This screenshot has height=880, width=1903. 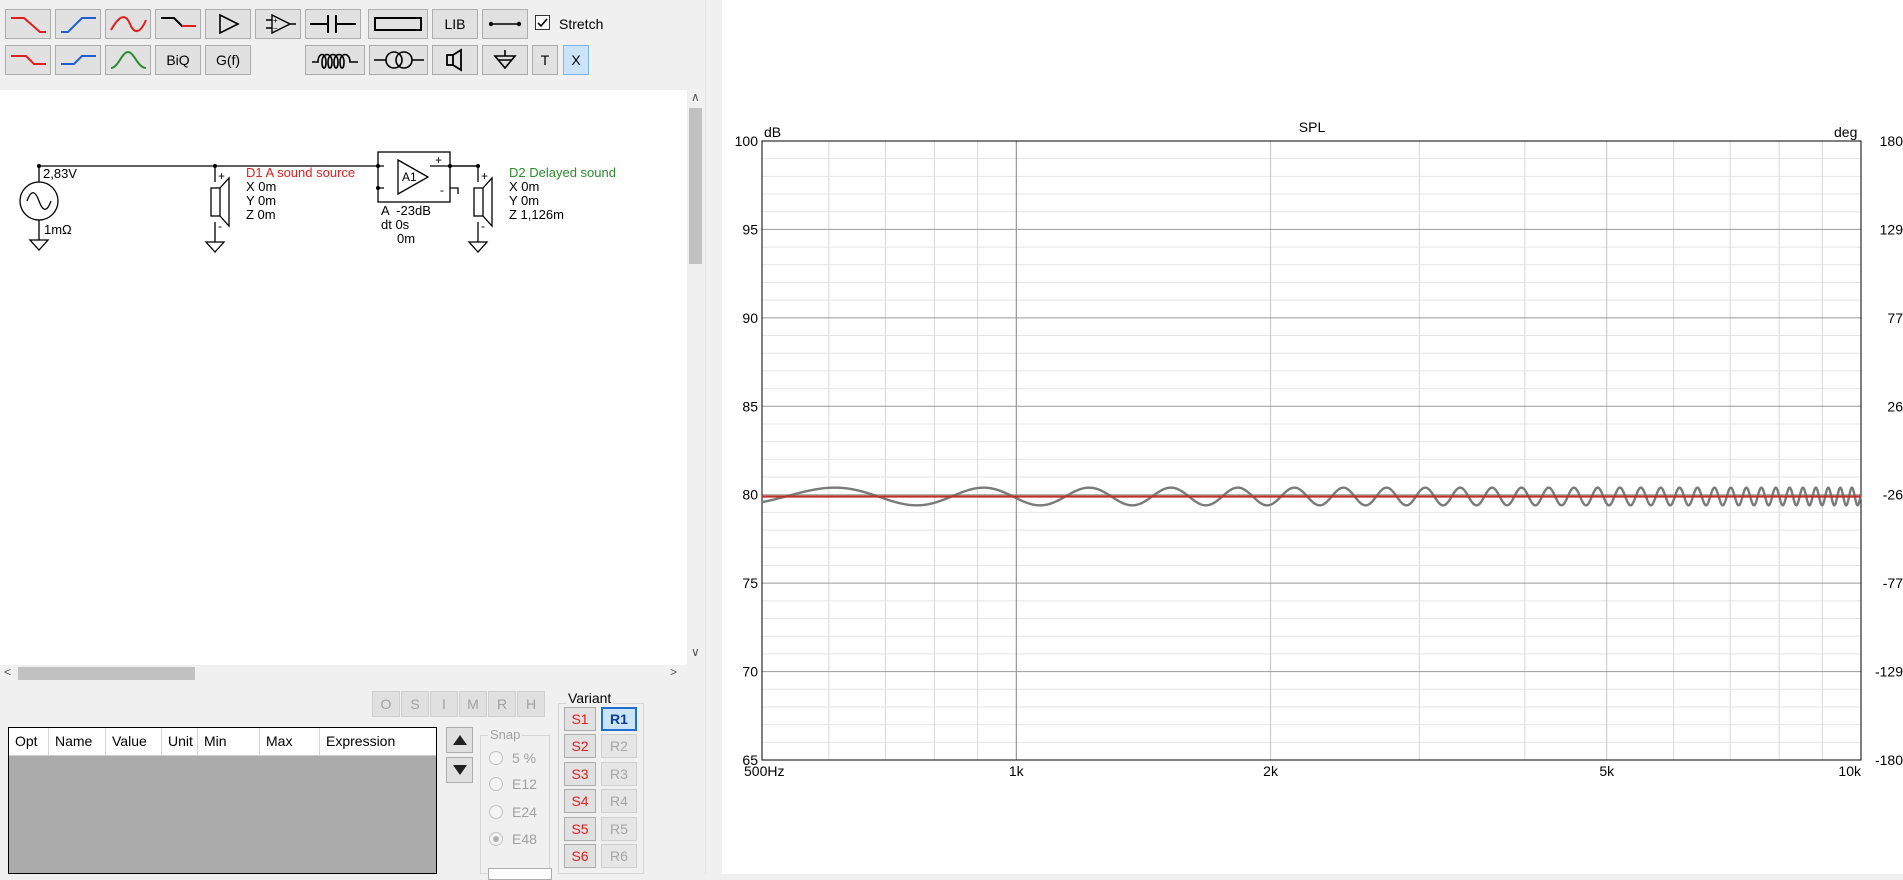 I want to click on opt-button-m: M, so click(x=473, y=704).